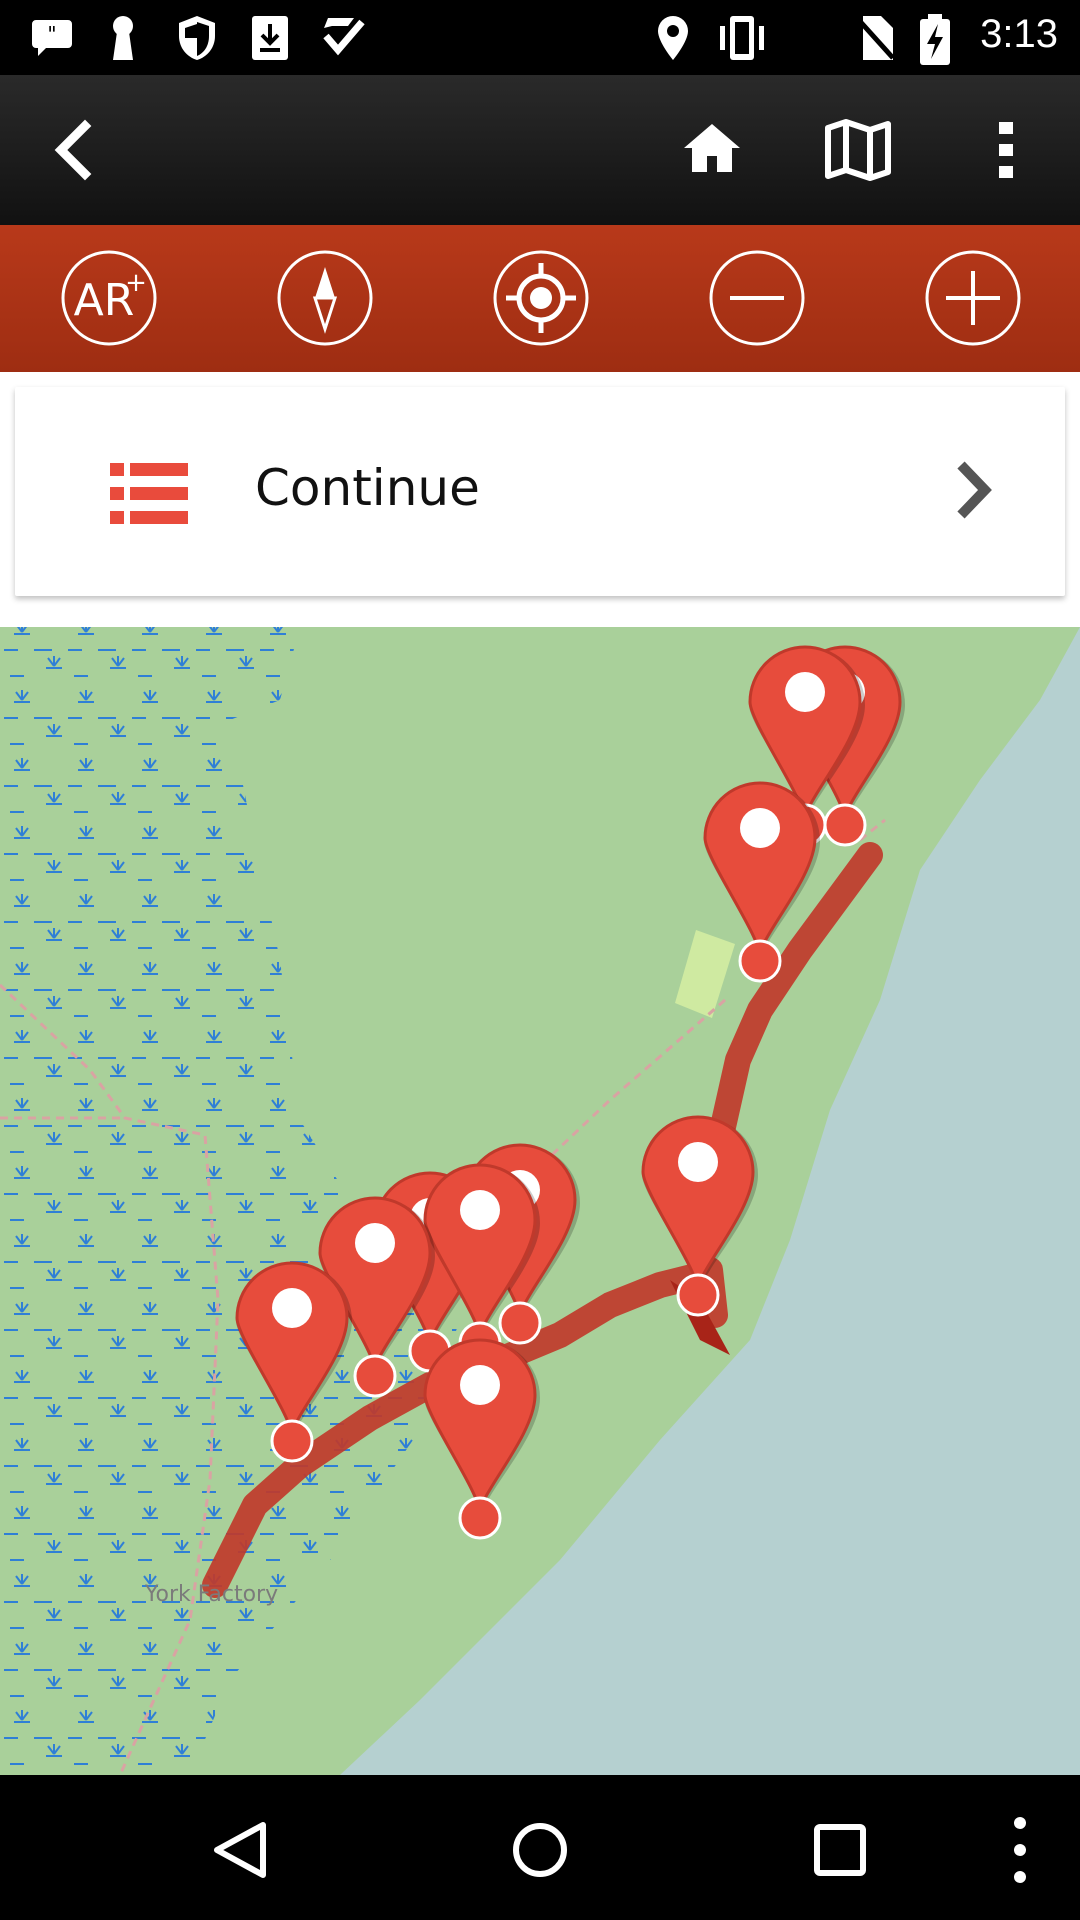 This screenshot has height=1920, width=1080. I want to click on map-marker, so click(481, 1439).